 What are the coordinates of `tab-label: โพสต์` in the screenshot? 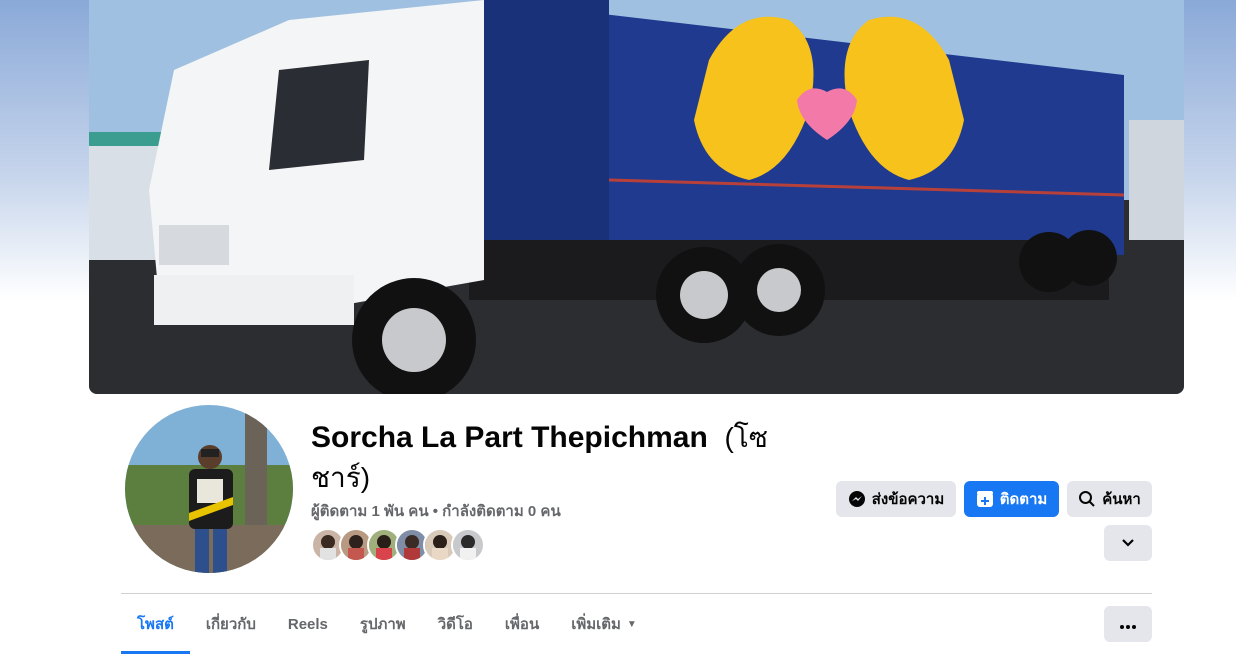 It's located at (155, 624).